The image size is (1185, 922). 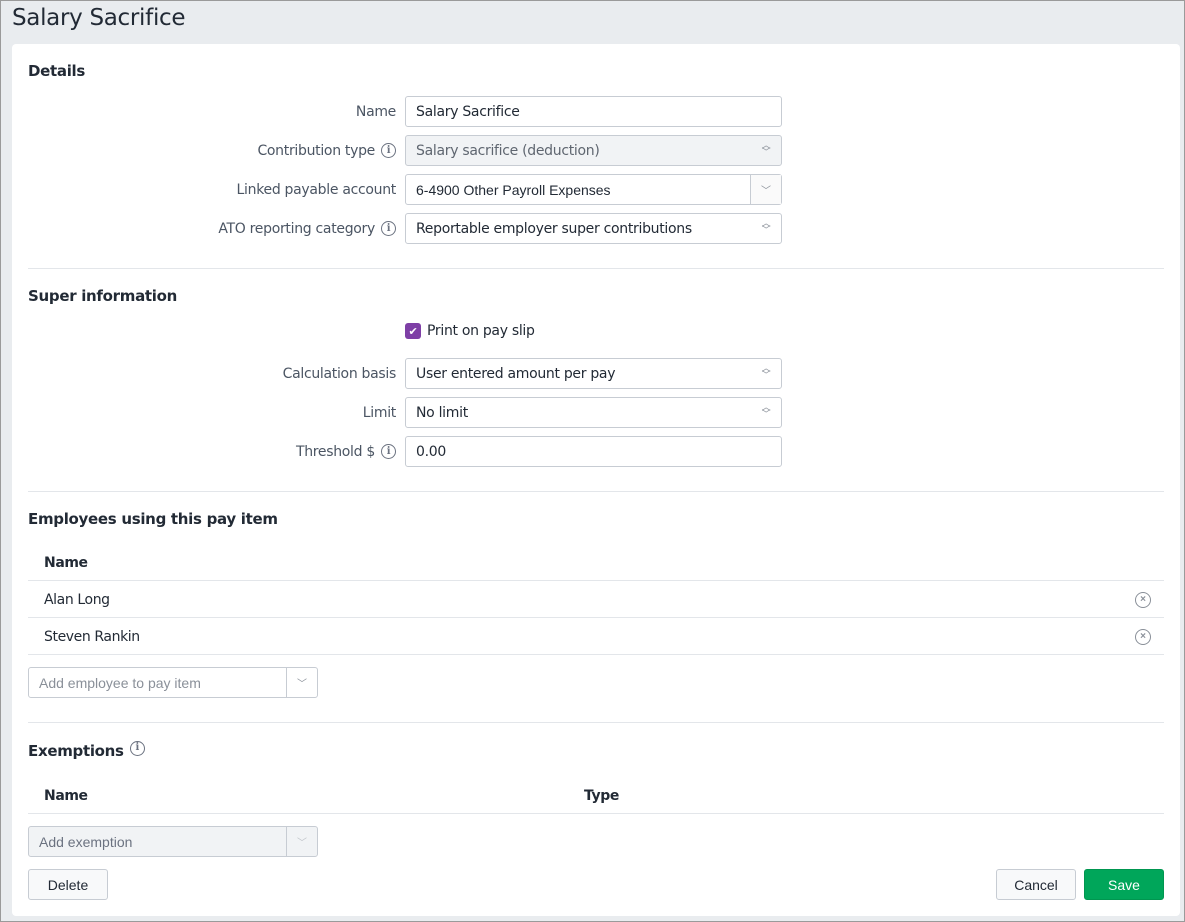 I want to click on ato-reporting-category-label: ATO reporting category i, so click(x=307, y=228).